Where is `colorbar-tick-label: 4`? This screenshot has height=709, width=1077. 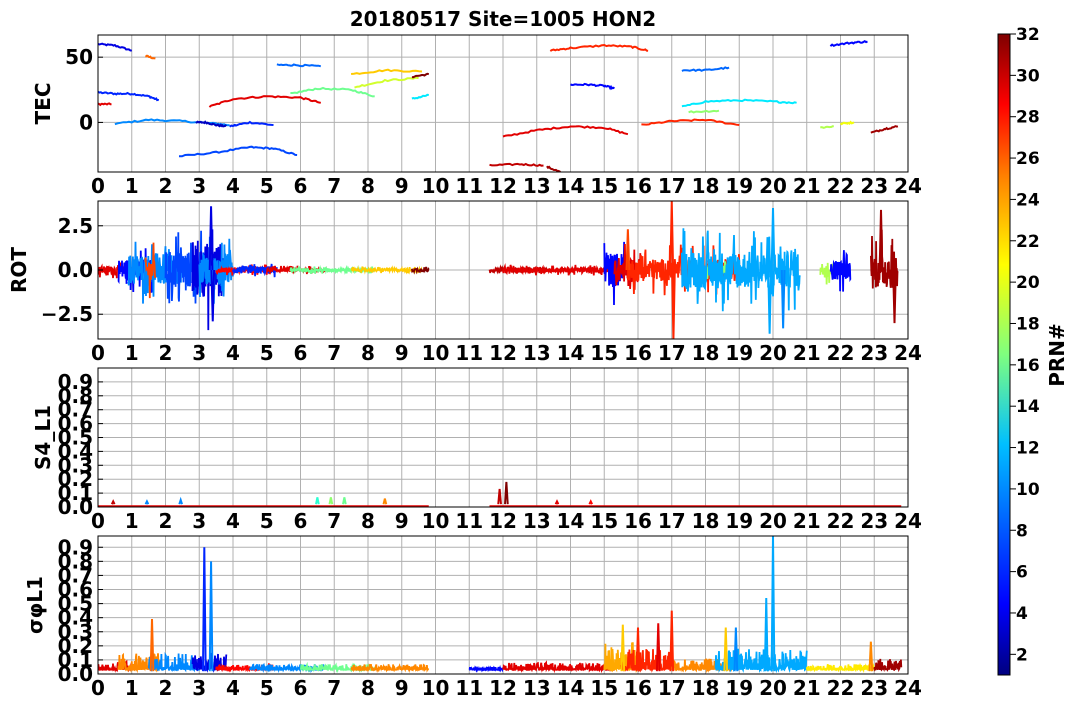 colorbar-tick-label: 4 is located at coordinates (1022, 614).